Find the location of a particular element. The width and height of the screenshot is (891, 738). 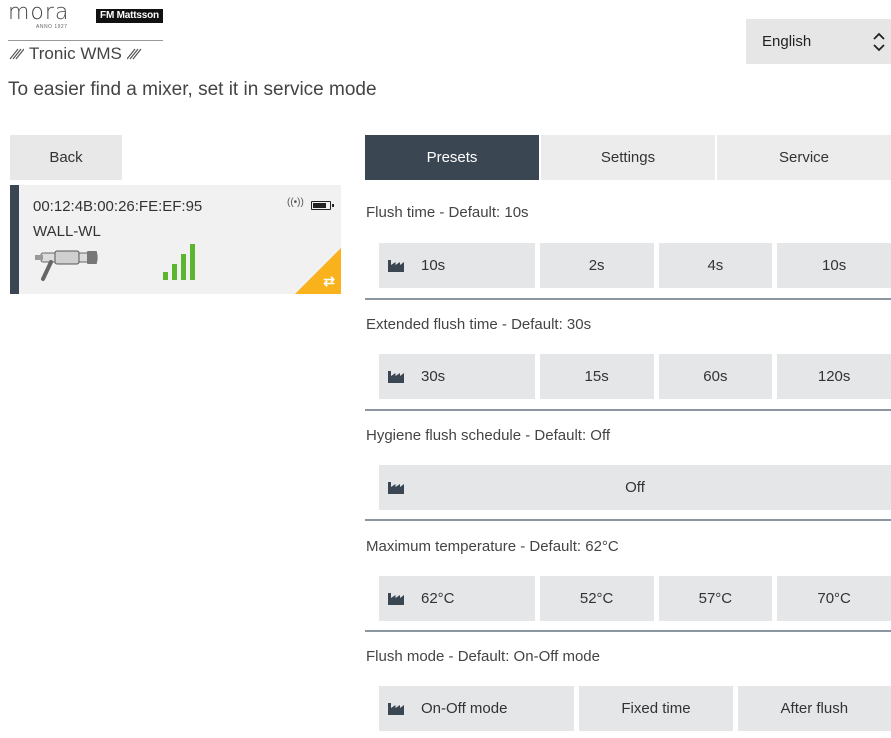

wave-left-icon is located at coordinates (16, 54).